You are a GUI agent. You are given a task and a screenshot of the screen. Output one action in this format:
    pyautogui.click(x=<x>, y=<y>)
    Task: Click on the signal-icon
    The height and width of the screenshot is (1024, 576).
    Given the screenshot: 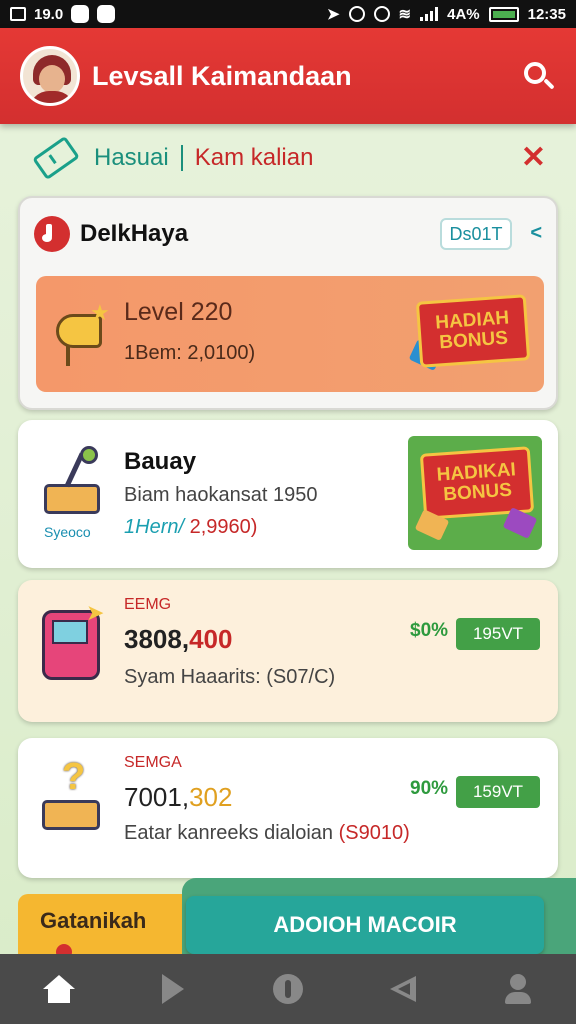 What is the action you would take?
    pyautogui.click(x=429, y=14)
    